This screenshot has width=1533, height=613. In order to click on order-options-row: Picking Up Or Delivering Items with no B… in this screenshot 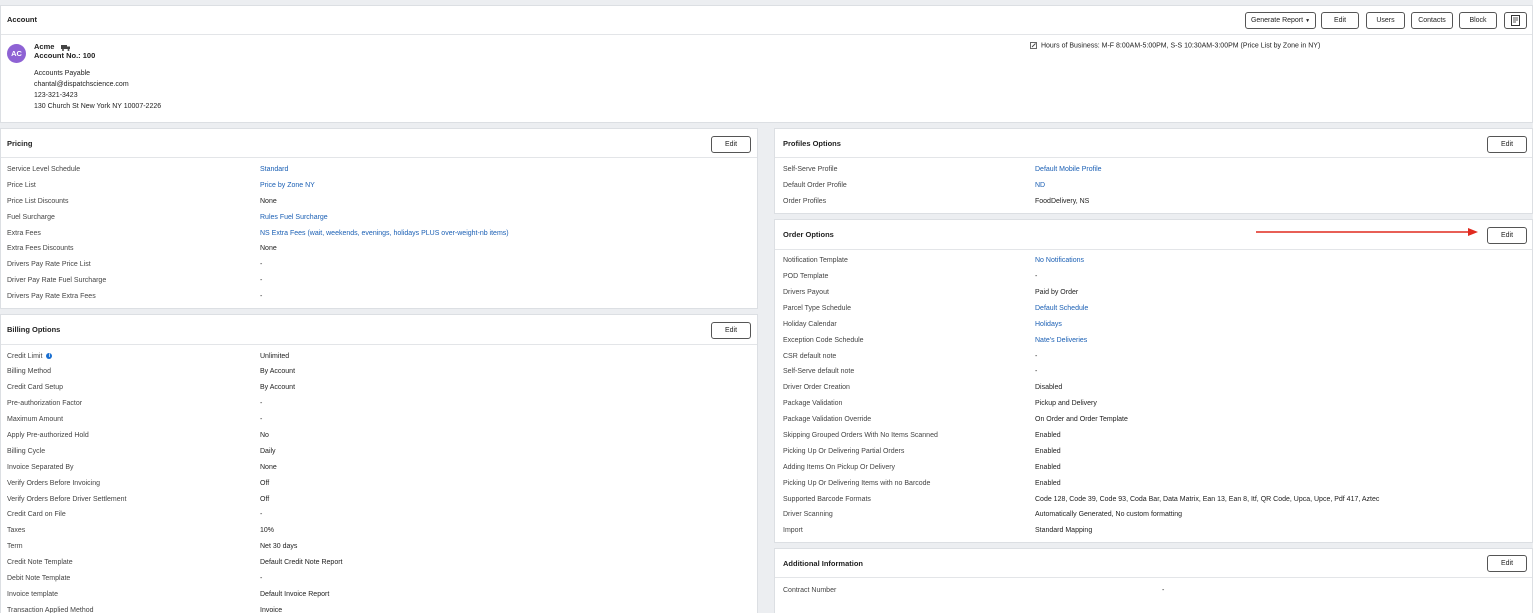, I will do `click(922, 483)`.